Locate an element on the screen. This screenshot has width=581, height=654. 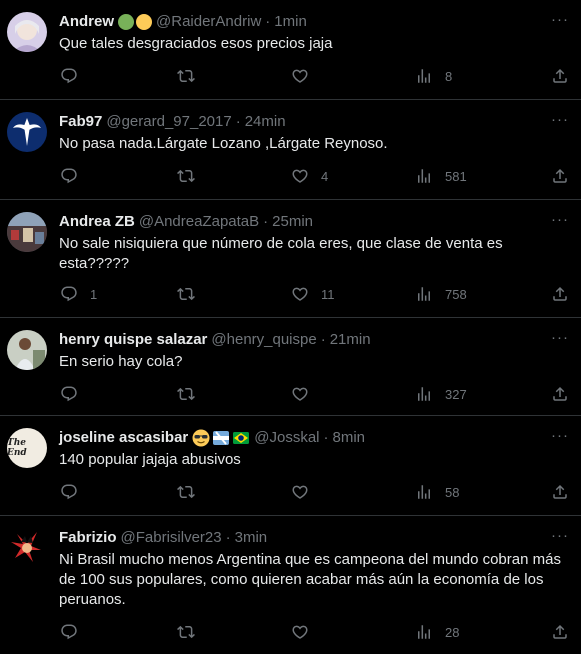
user-name: henry quispe salazar is located at coordinates (133, 340).